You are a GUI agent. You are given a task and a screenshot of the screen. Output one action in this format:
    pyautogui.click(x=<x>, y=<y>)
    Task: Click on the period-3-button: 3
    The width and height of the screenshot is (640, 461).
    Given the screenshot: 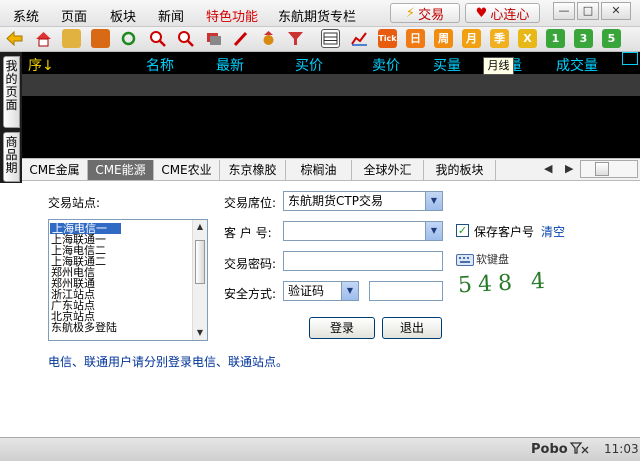 What is the action you would take?
    pyautogui.click(x=583, y=38)
    